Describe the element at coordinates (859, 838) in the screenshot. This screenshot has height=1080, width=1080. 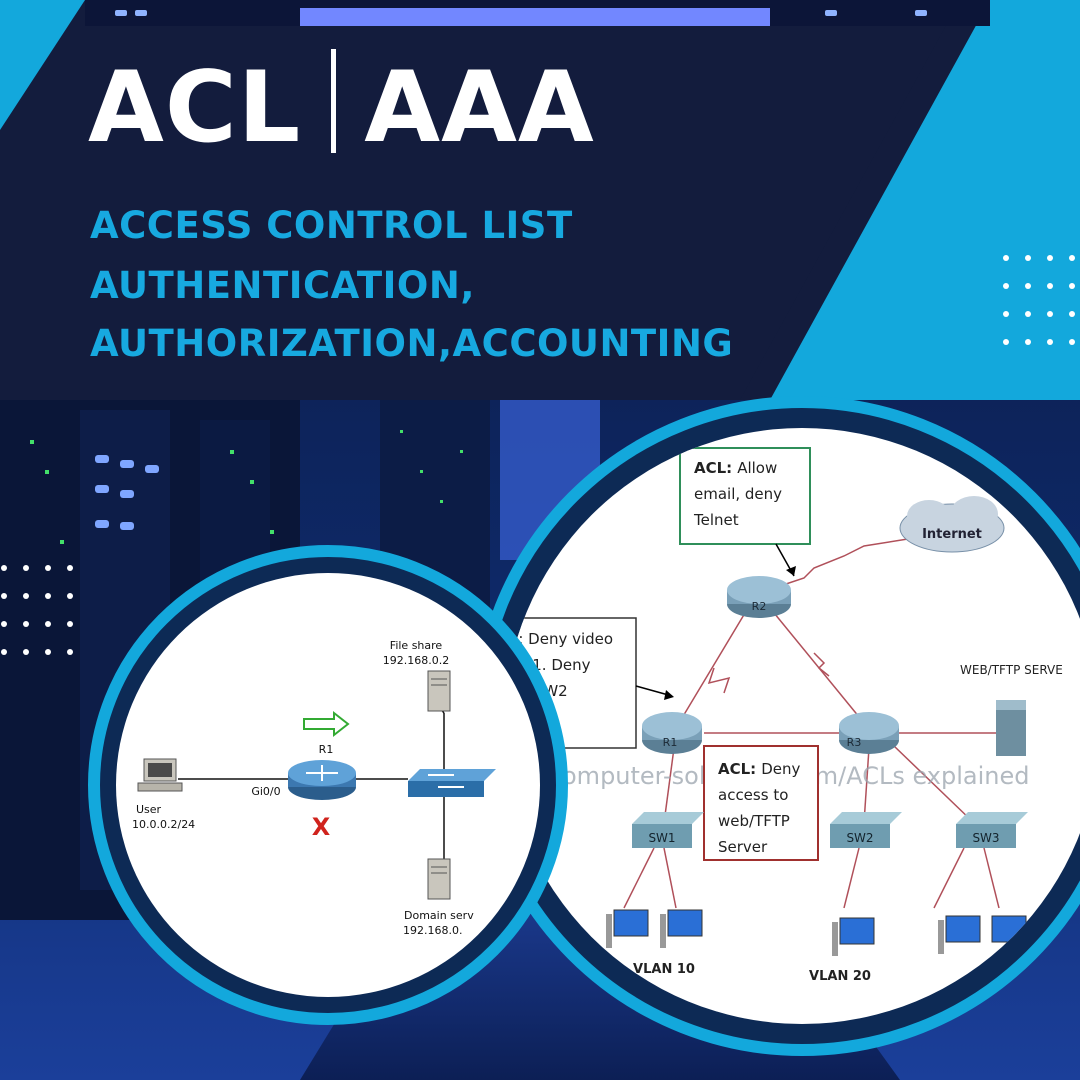
I see `svg-text: SW2` at that location.